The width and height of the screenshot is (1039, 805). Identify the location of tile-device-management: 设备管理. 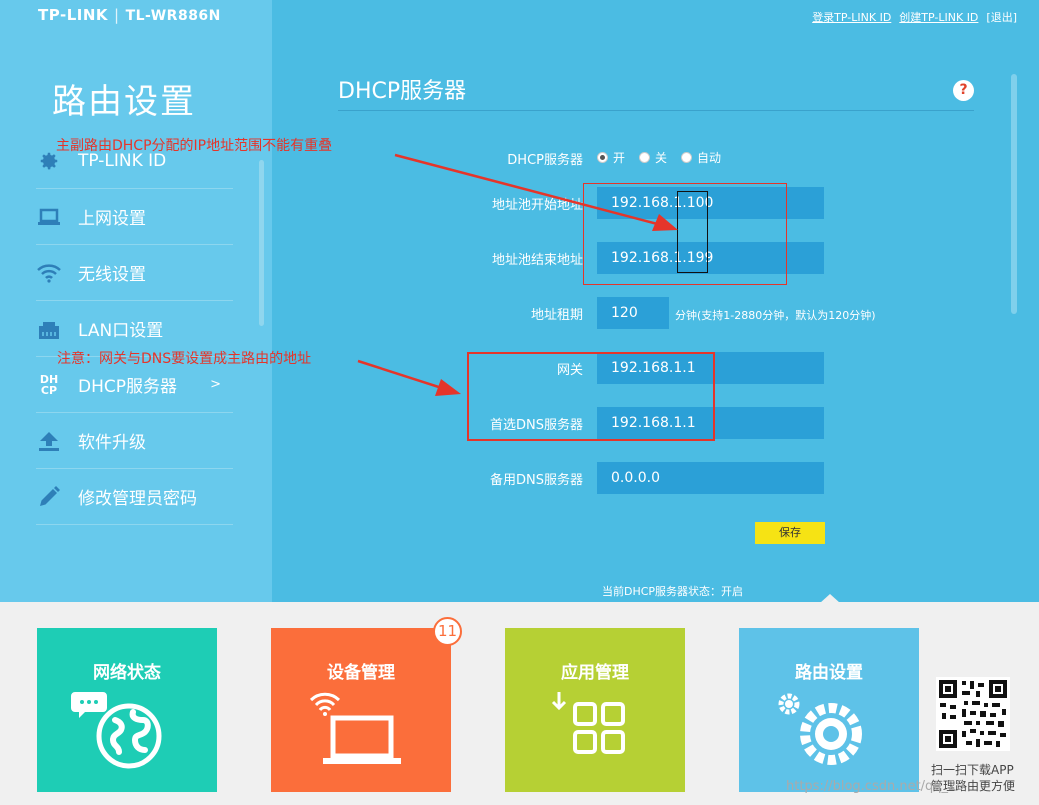
(361, 710).